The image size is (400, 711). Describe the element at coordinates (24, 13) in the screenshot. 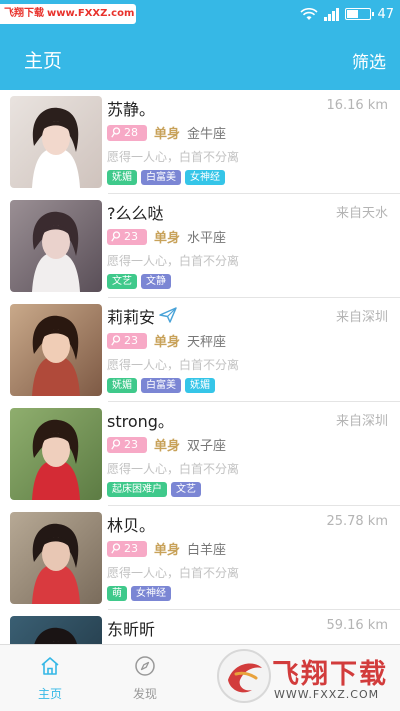

I see `watermark-top-brand: 飞翔下载` at that location.